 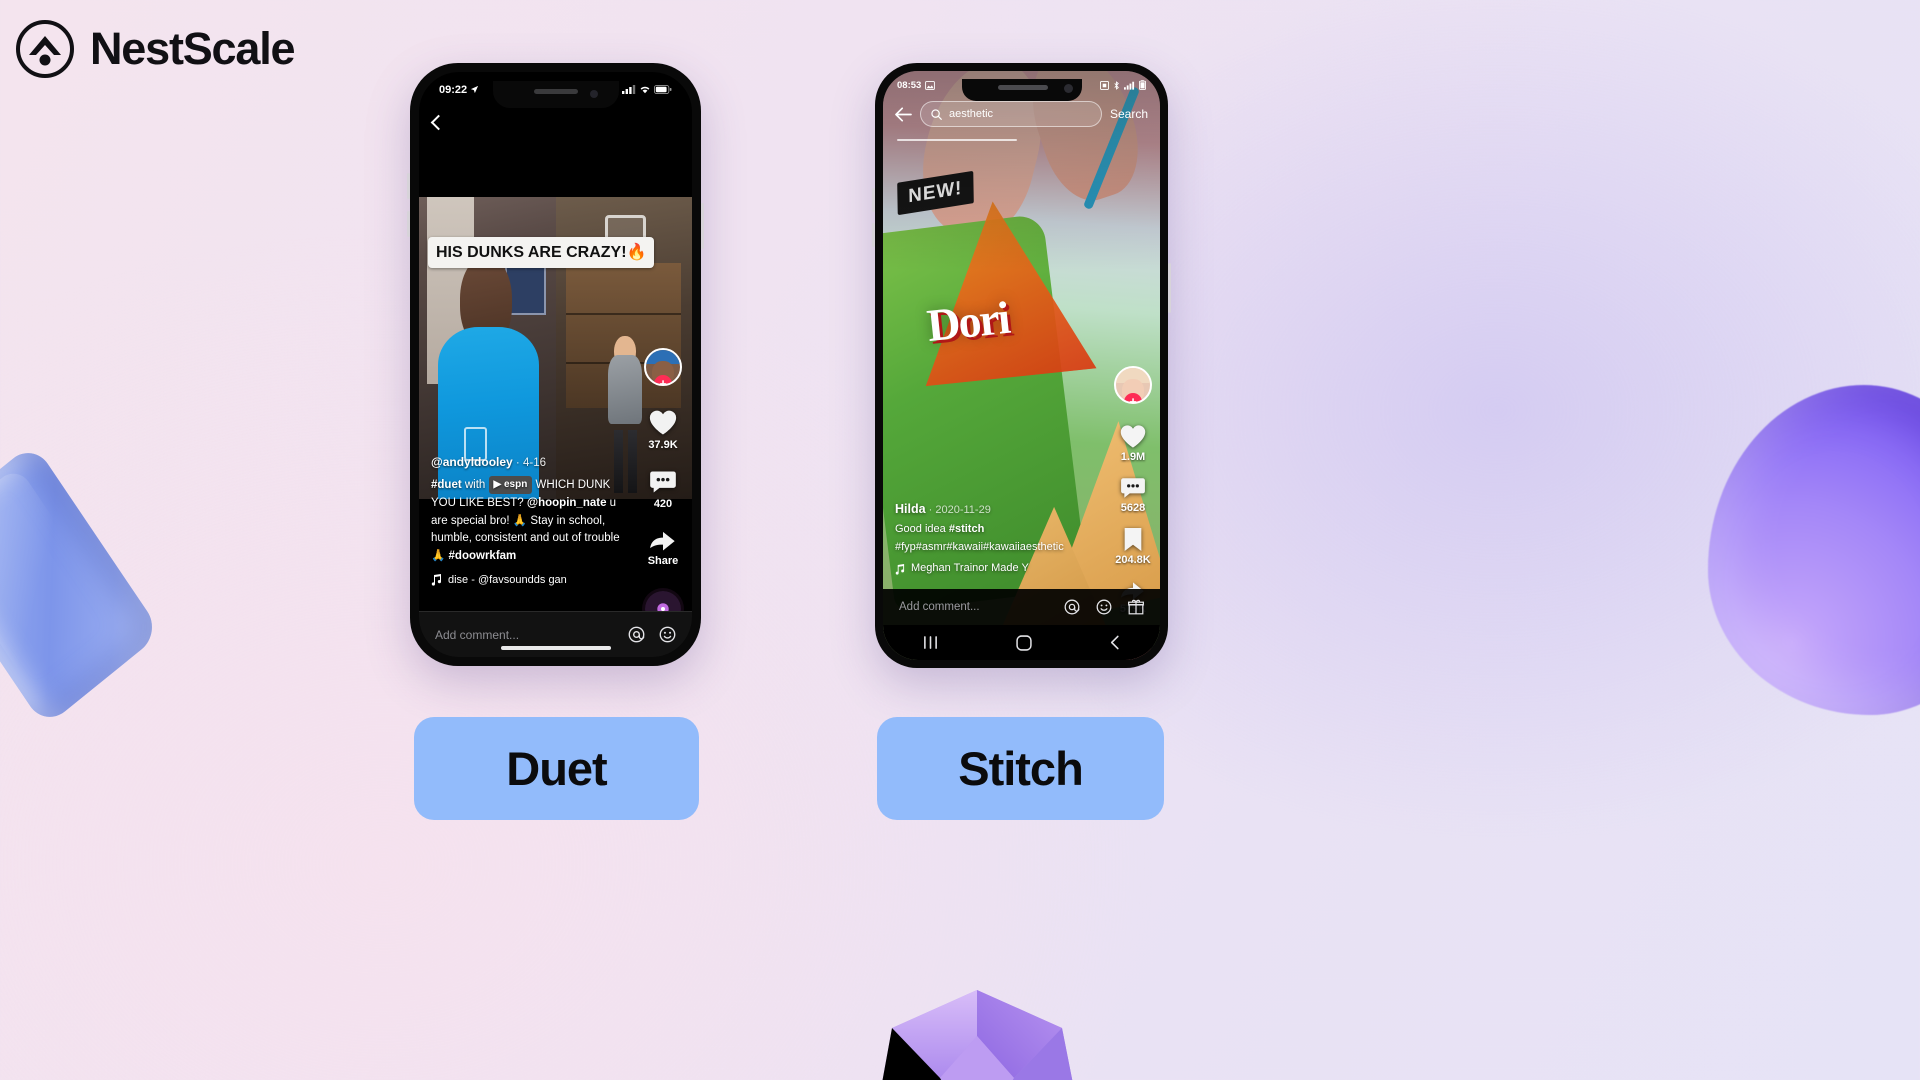 What do you see at coordinates (957, 140) in the screenshot?
I see `video-progress-bar` at bounding box center [957, 140].